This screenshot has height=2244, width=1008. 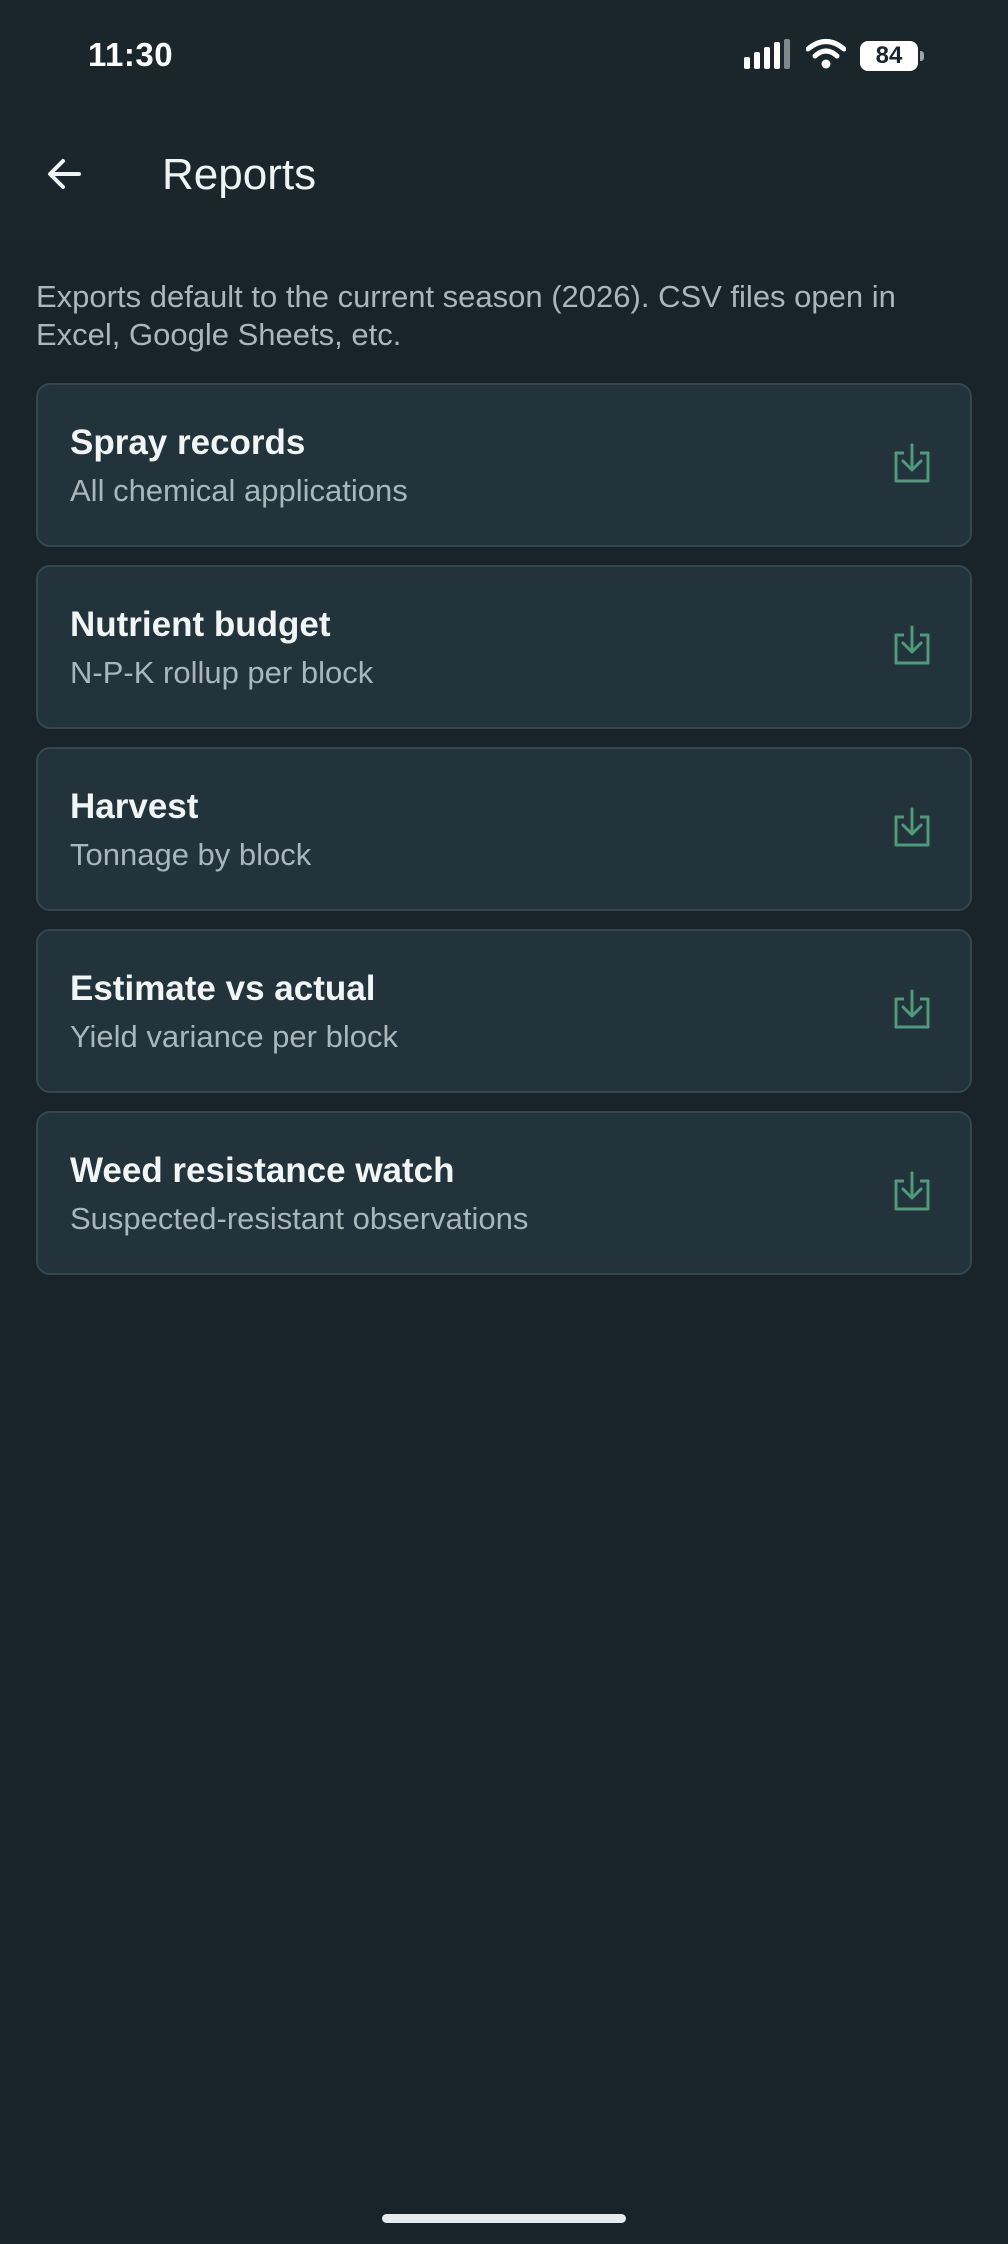 What do you see at coordinates (223, 988) in the screenshot?
I see `report-title: Estimate vs actual` at bounding box center [223, 988].